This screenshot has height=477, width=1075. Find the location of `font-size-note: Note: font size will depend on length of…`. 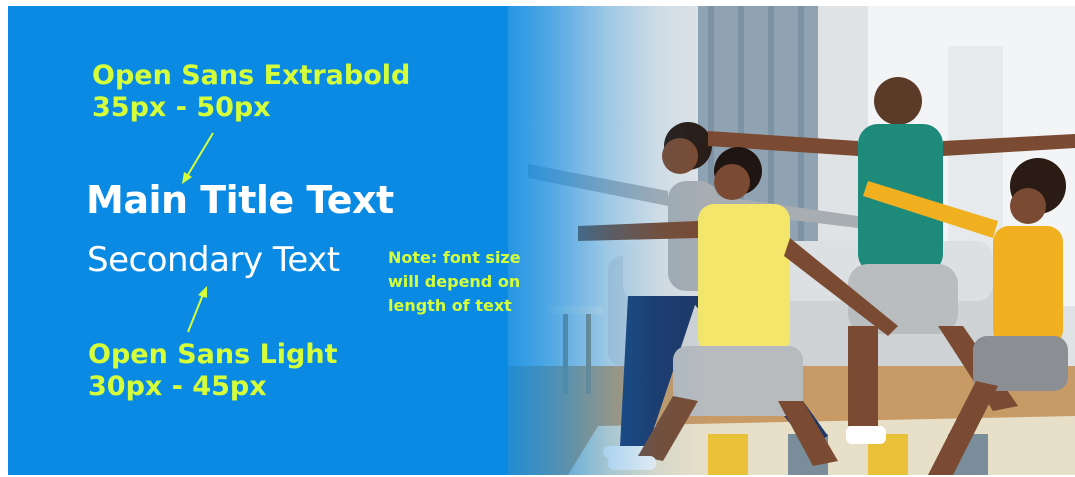

font-size-note: Note: font size will depend on length of… is located at coordinates (454, 282).